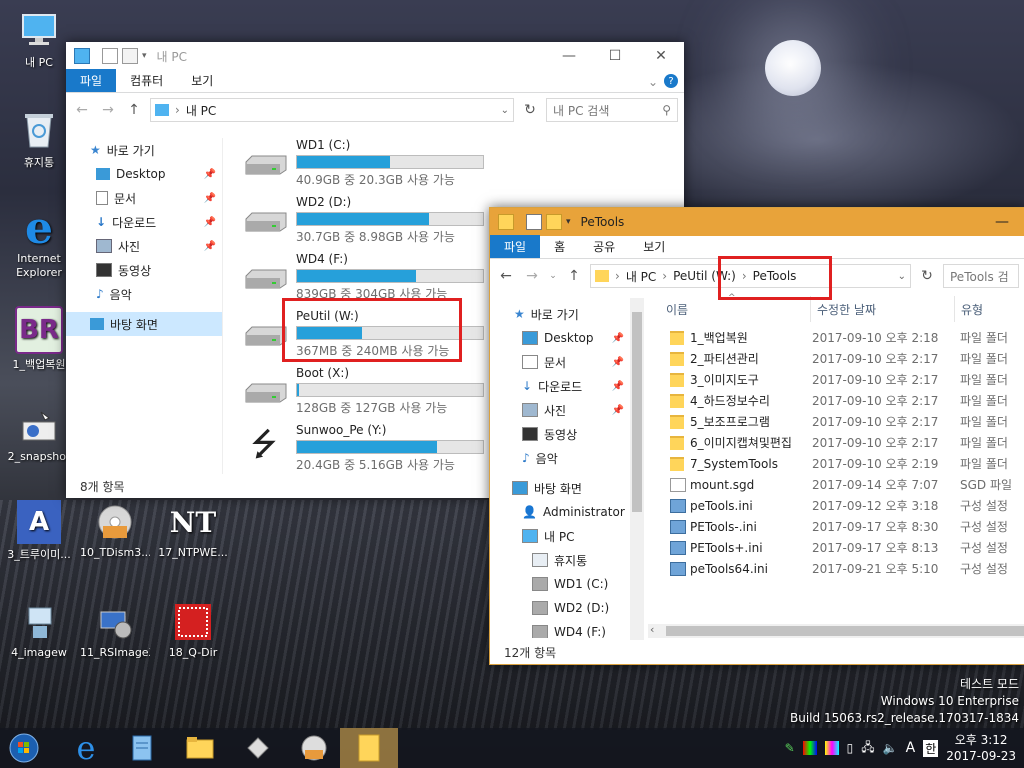  I want to click on desktop-icon-my-pc: 내 PC, so click(39, 39).